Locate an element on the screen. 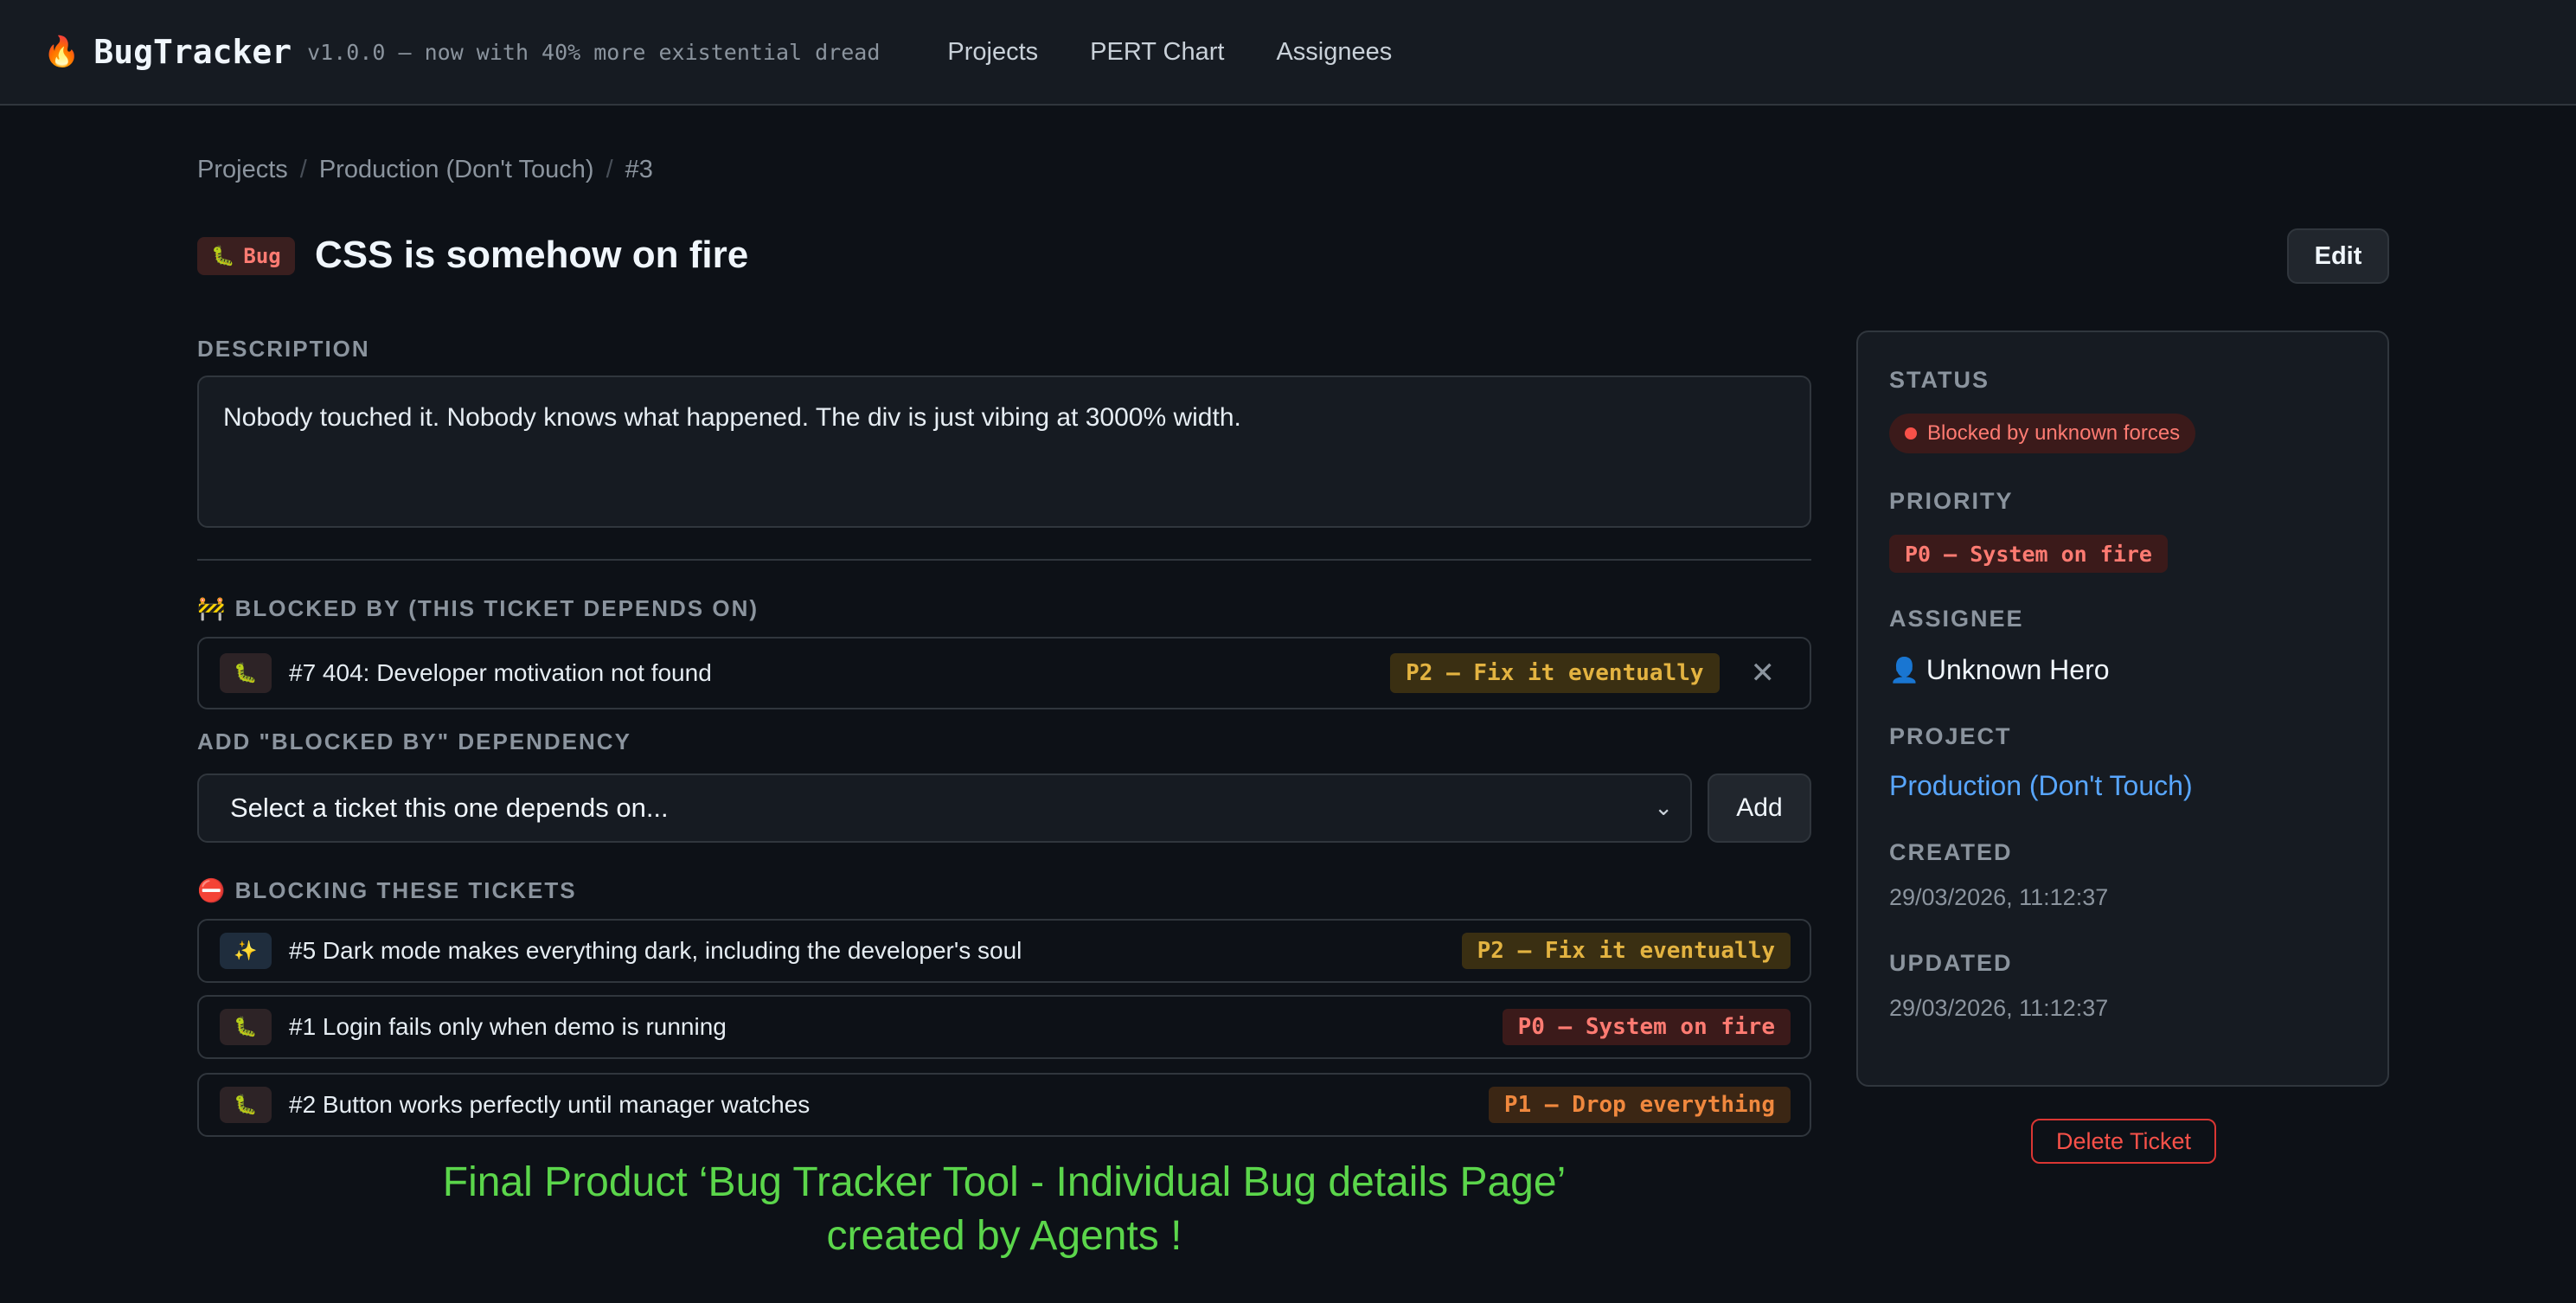 The image size is (2576, 1303). nav-projects: Projects is located at coordinates (992, 52).